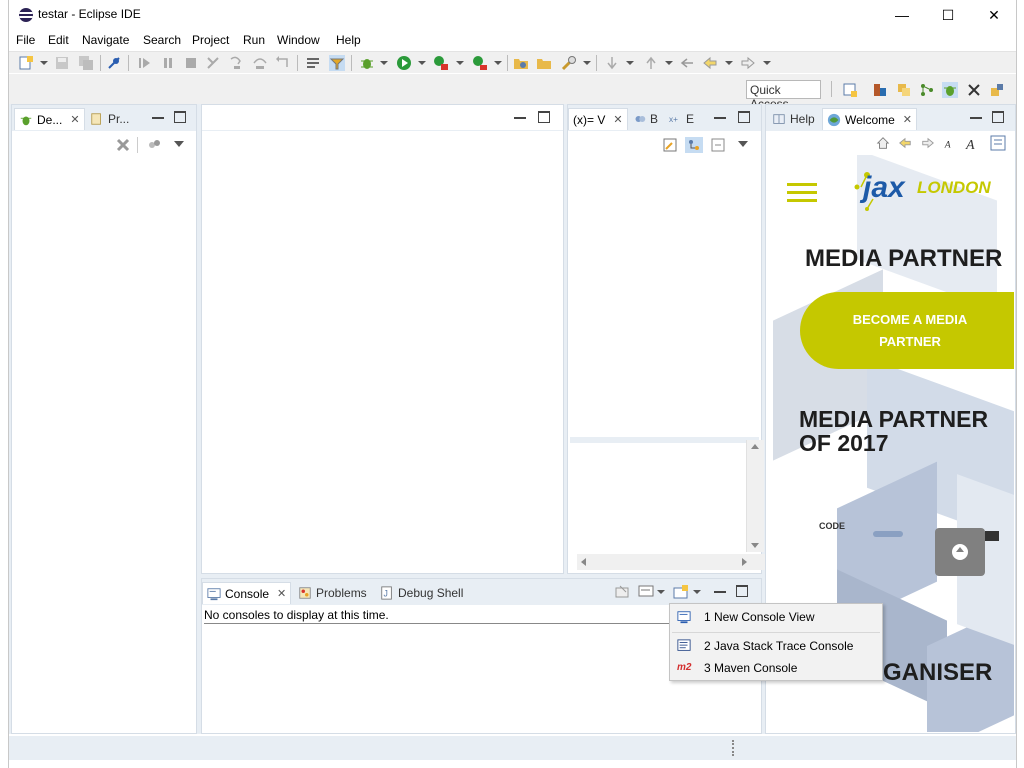 This screenshot has height=768, width=1024. I want to click on git-perspective-icon, so click(927, 90).